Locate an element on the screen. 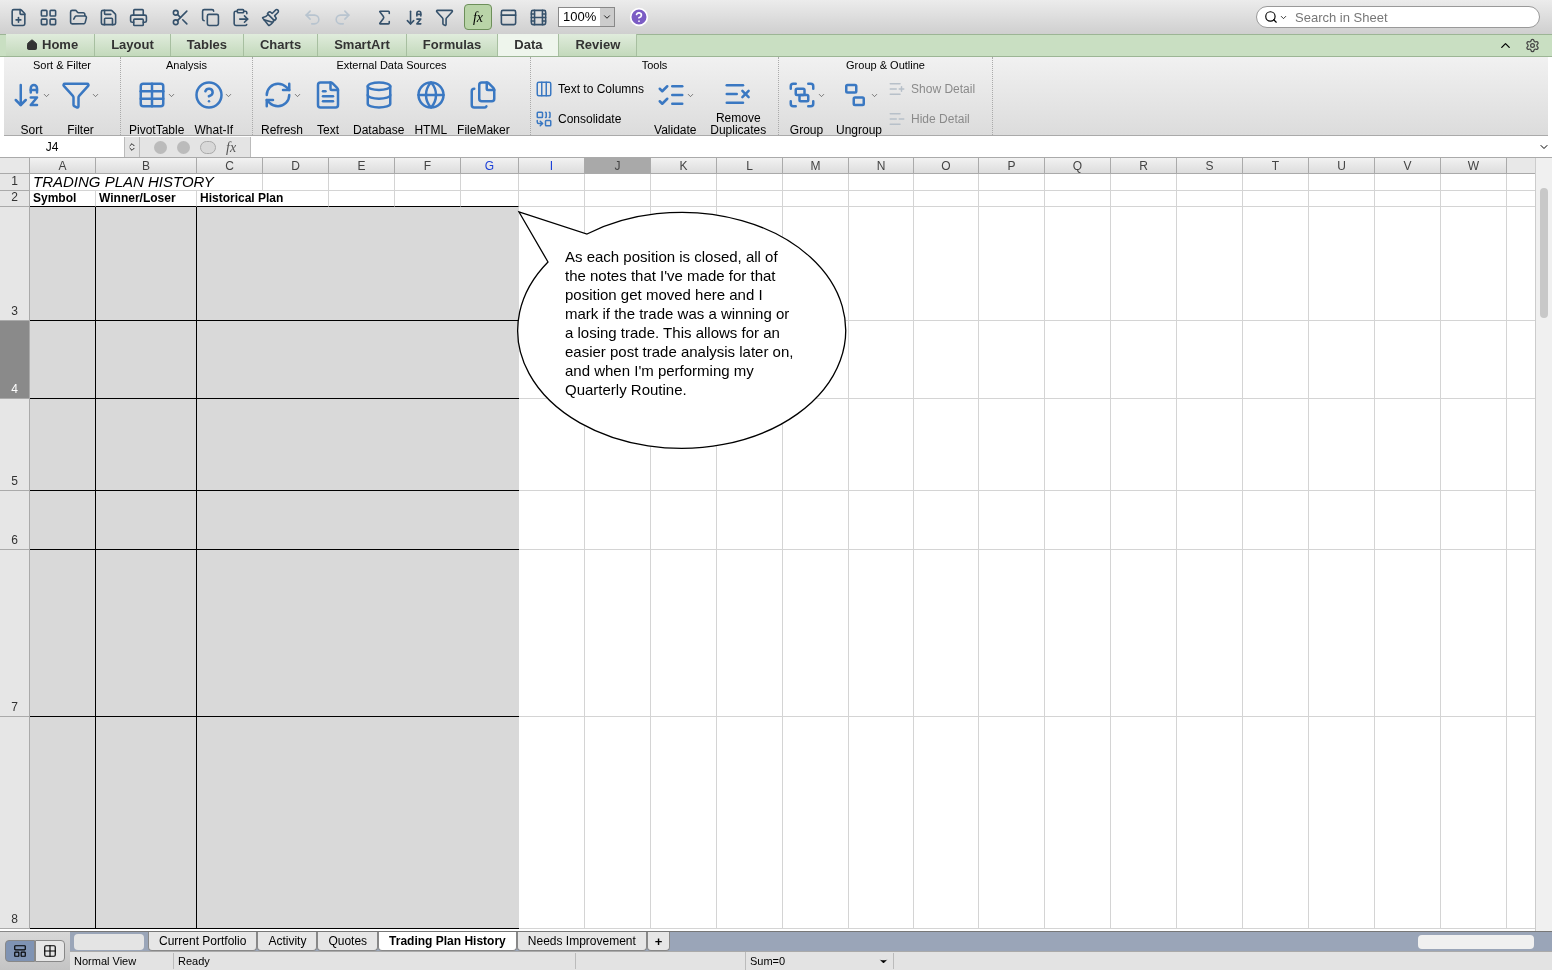 The image size is (1552, 970). column-header: Q is located at coordinates (1078, 166).